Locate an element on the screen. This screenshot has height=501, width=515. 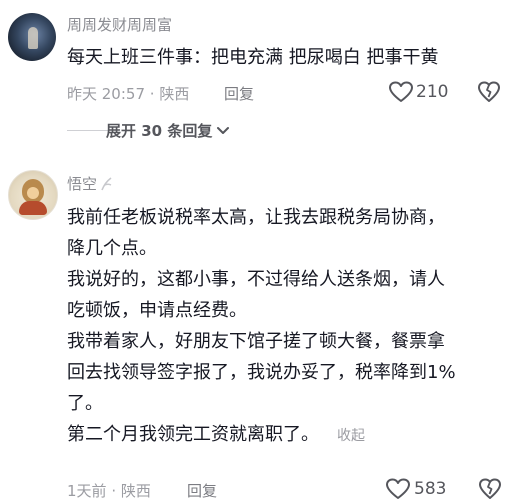
comment-username: 悟空 is located at coordinates (82, 183).